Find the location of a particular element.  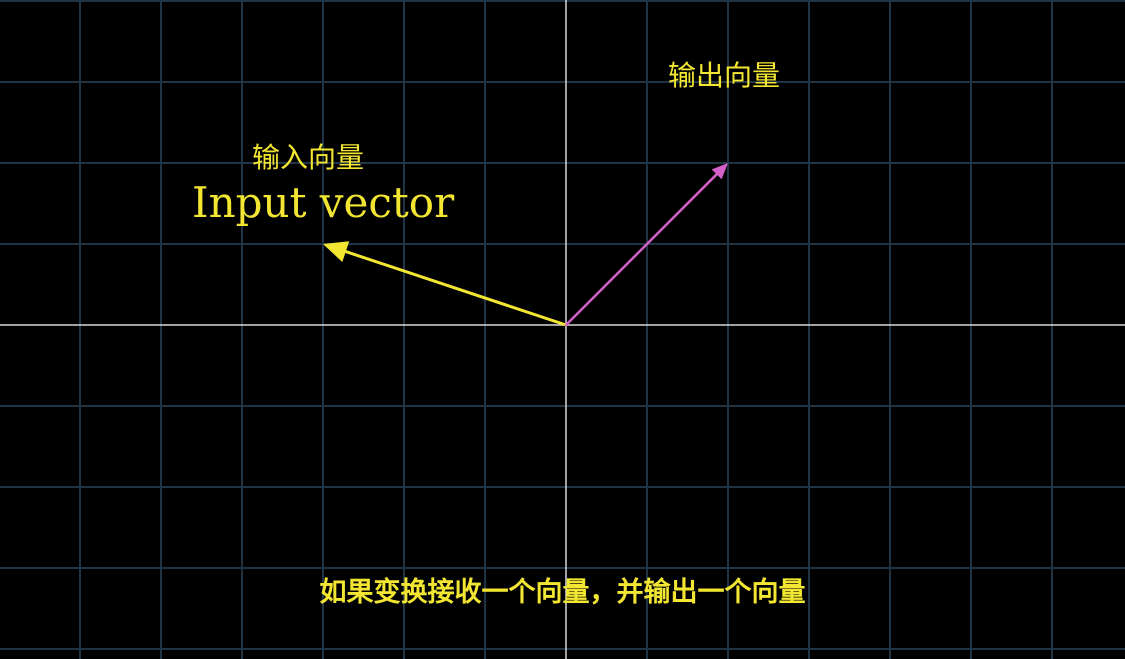

output-vector-label-cn: 输出向量 is located at coordinates (724, 75).